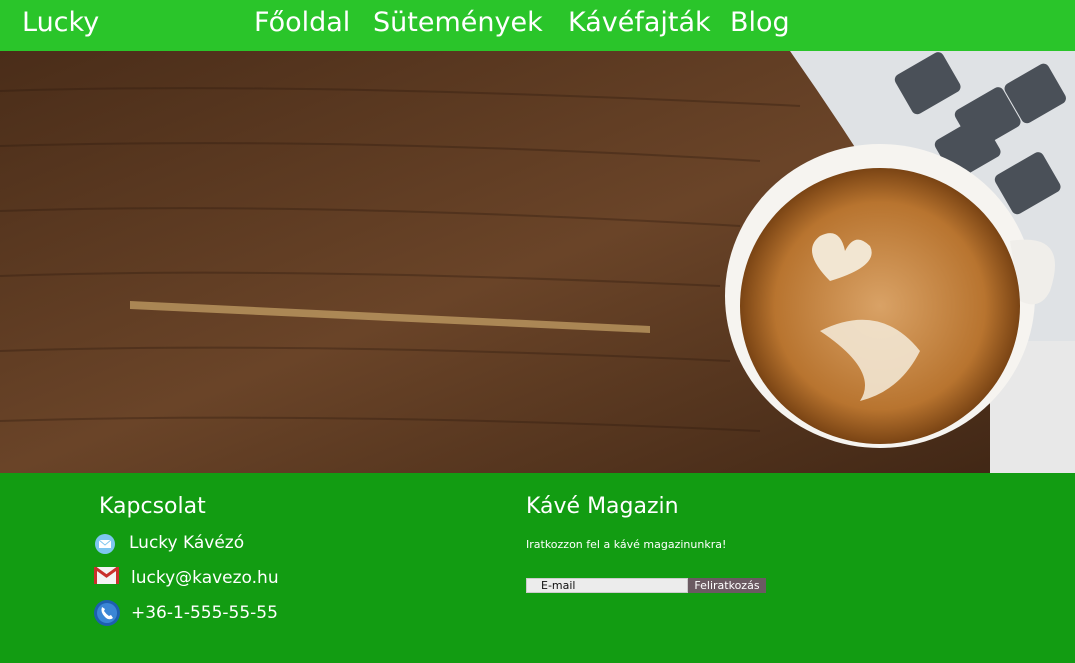 This screenshot has width=1075, height=663. What do you see at coordinates (204, 613) in the screenshot?
I see `contact-phone: +36-1-555-55-55` at bounding box center [204, 613].